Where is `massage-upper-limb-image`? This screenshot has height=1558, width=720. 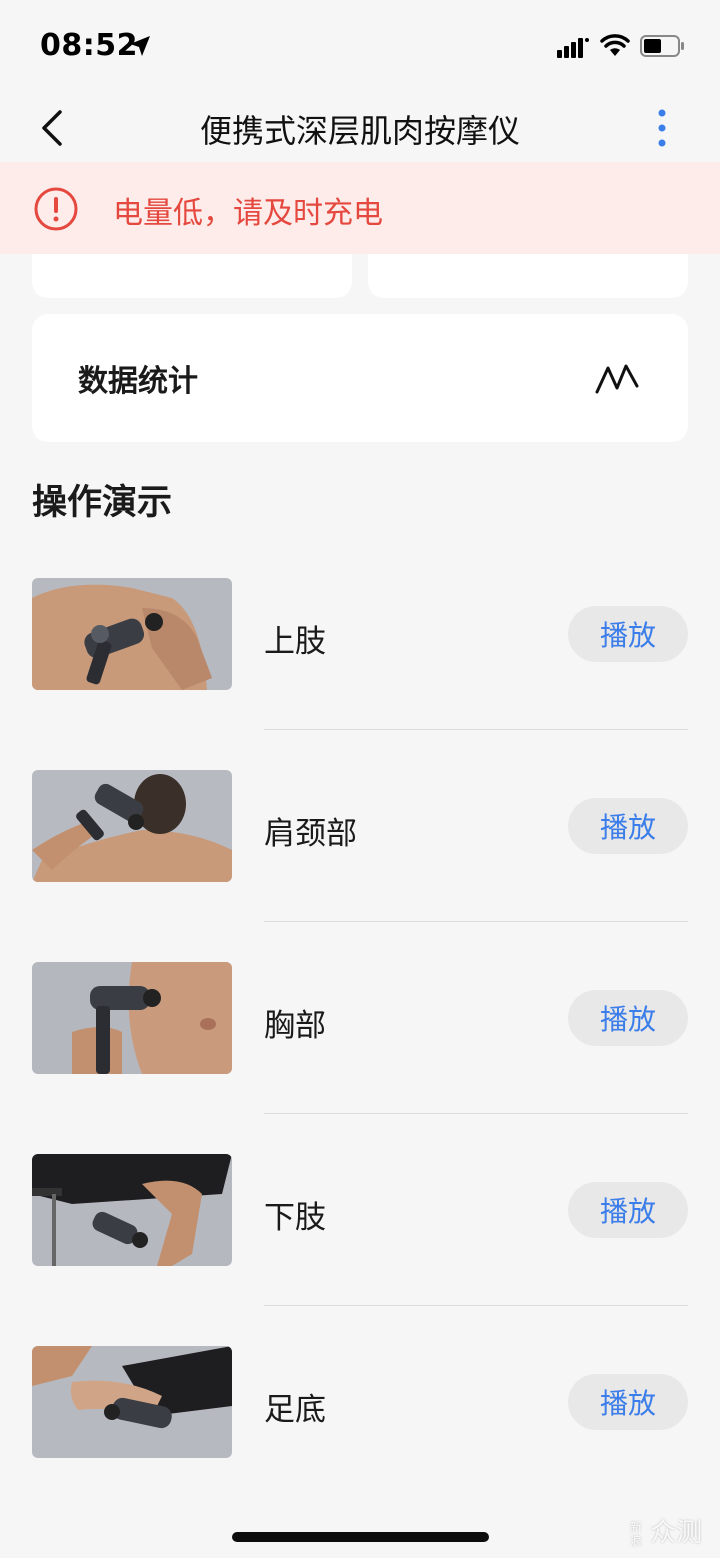
massage-upper-limb-image is located at coordinates (132, 634).